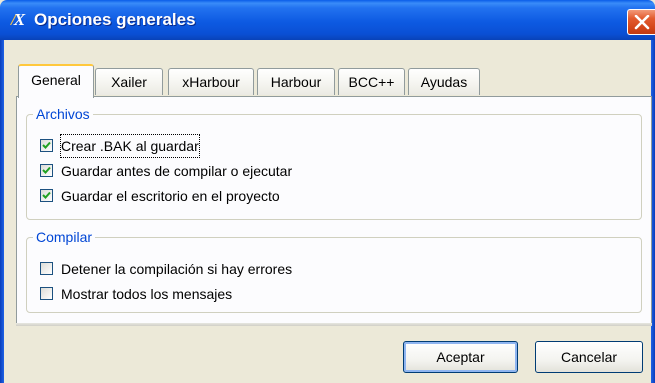 Image resolution: width=655 pixels, height=383 pixels. I want to click on checkbox-guardar-antes, so click(46, 170).